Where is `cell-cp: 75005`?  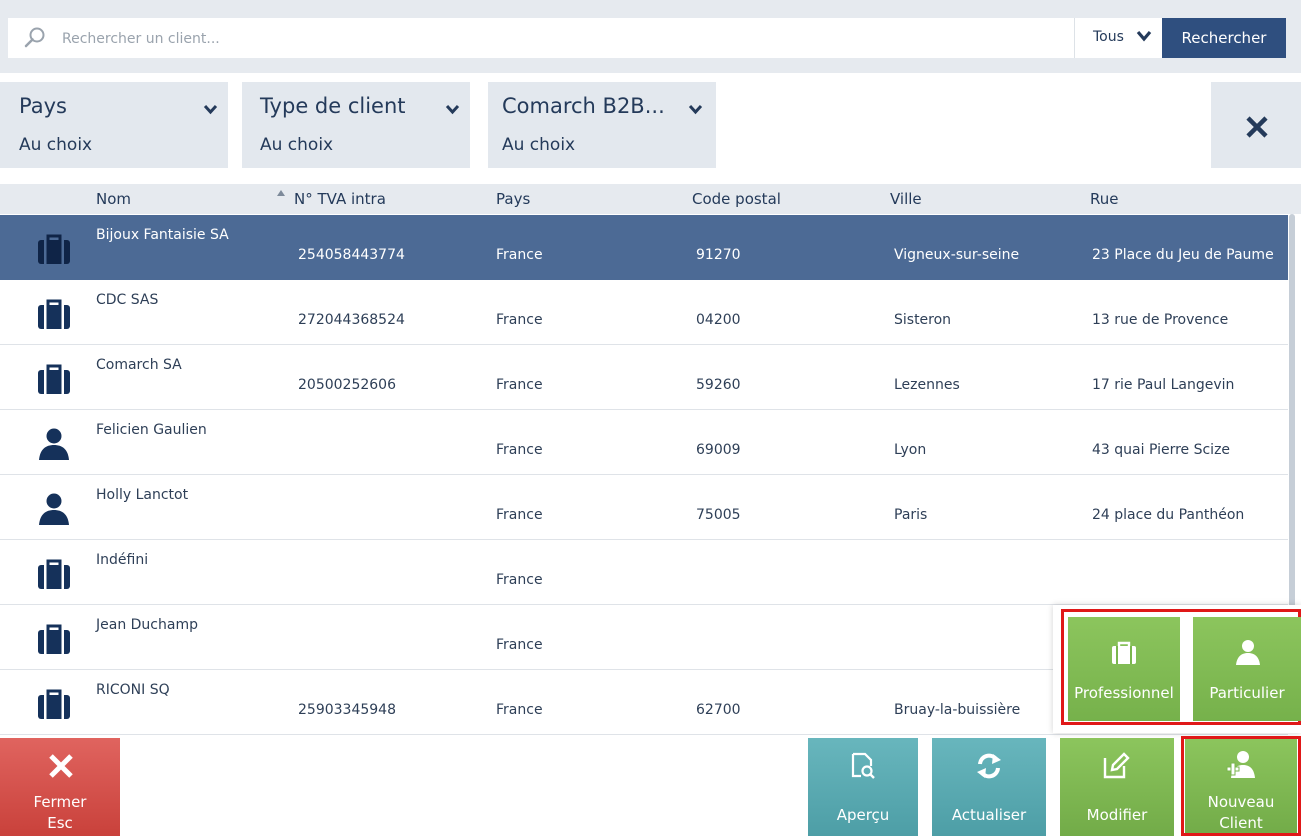 cell-cp: 75005 is located at coordinates (718, 515).